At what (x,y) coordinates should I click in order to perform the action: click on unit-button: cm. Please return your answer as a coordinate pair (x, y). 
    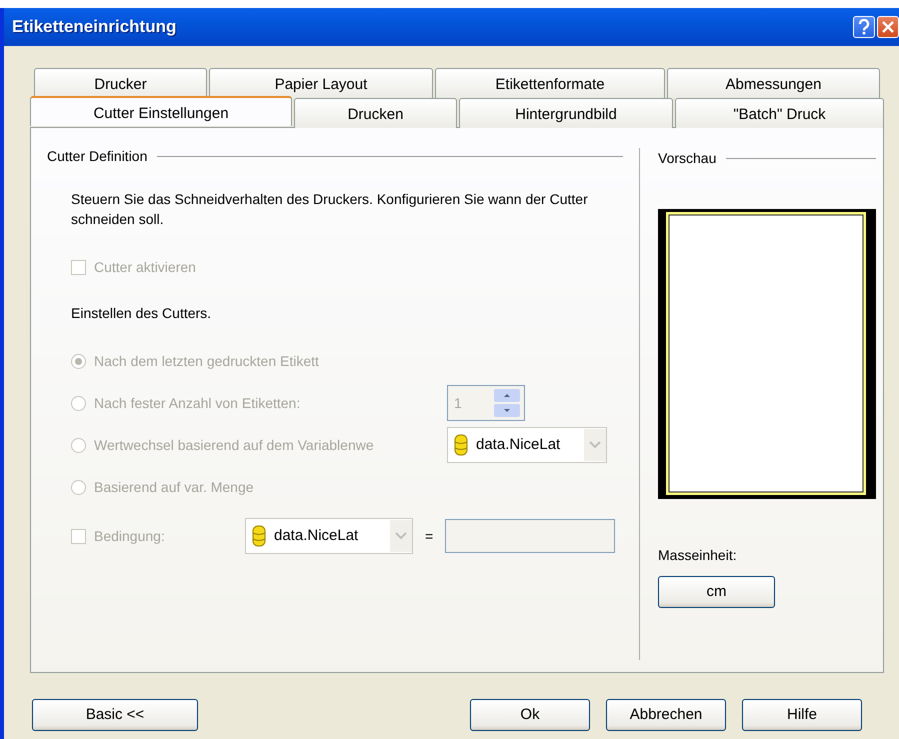
    Looking at the image, I should click on (716, 592).